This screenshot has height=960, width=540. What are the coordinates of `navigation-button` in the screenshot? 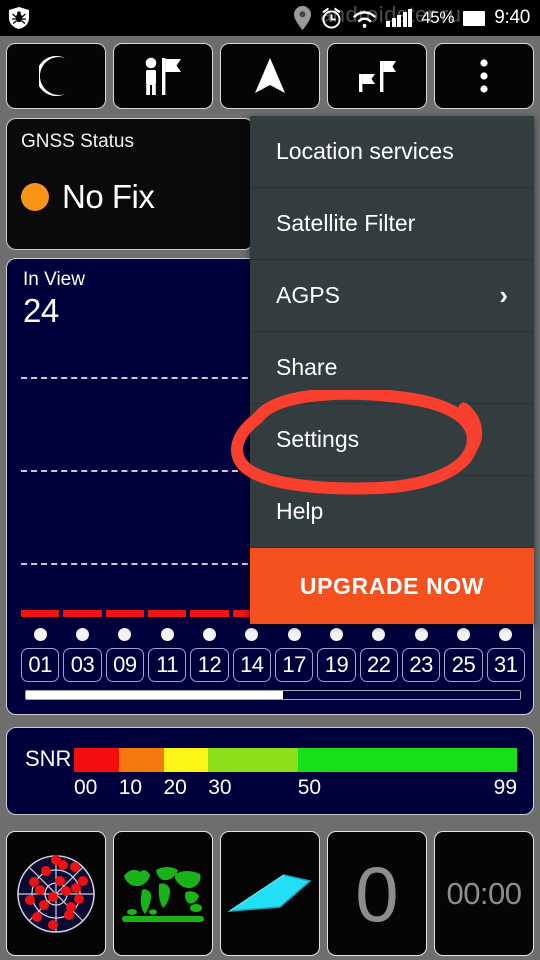 It's located at (270, 76).